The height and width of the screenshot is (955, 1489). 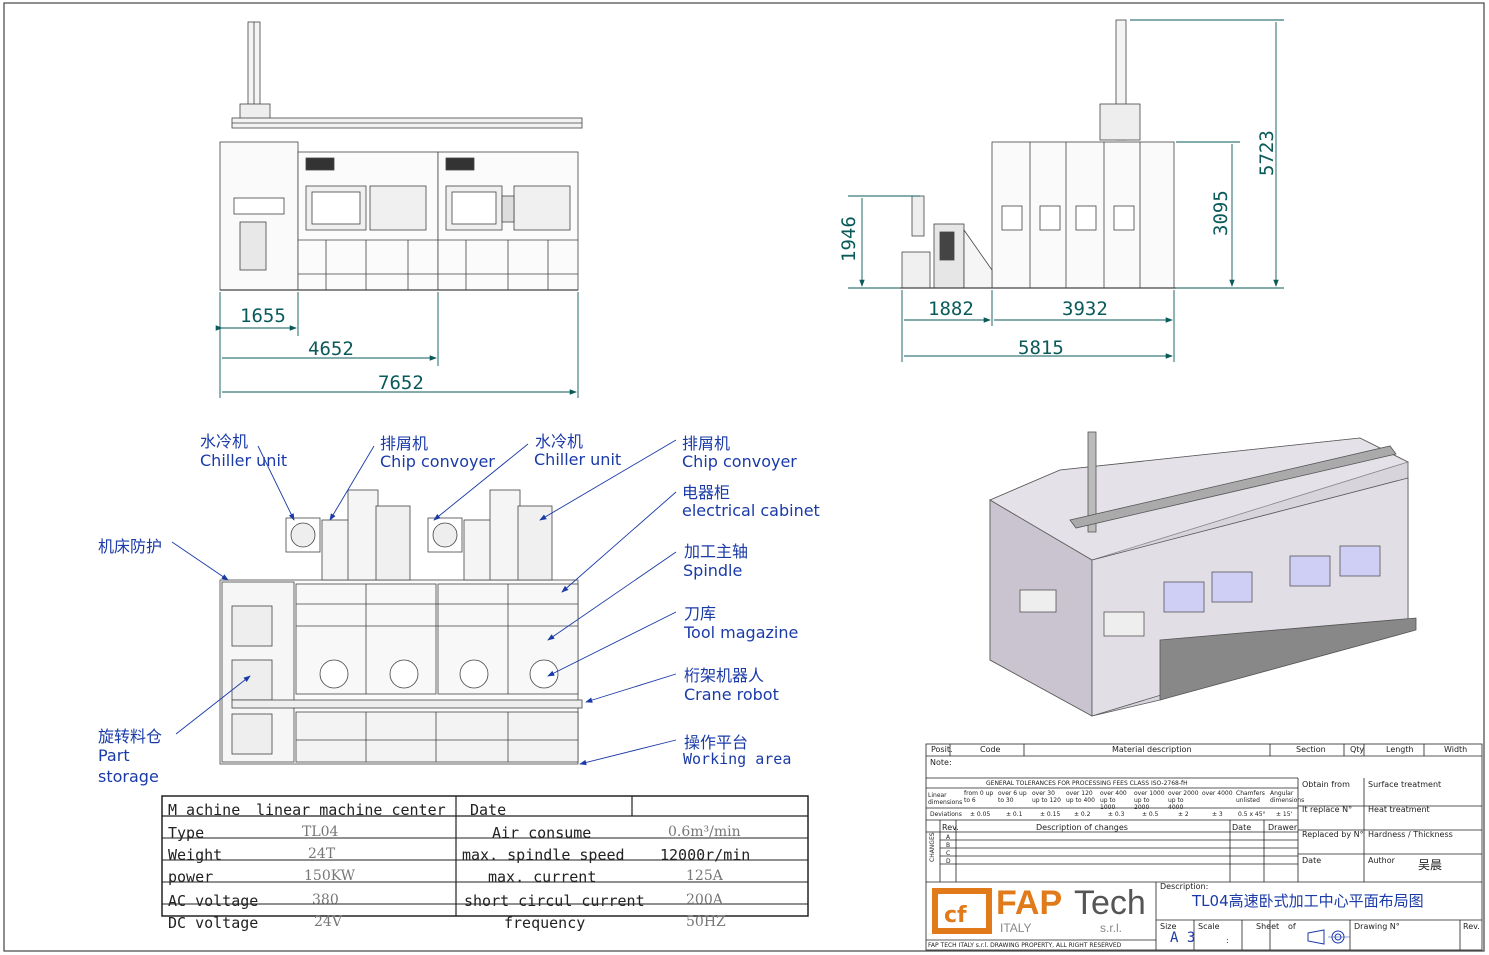 I want to click on tb-posit: Posit., so click(x=942, y=749).